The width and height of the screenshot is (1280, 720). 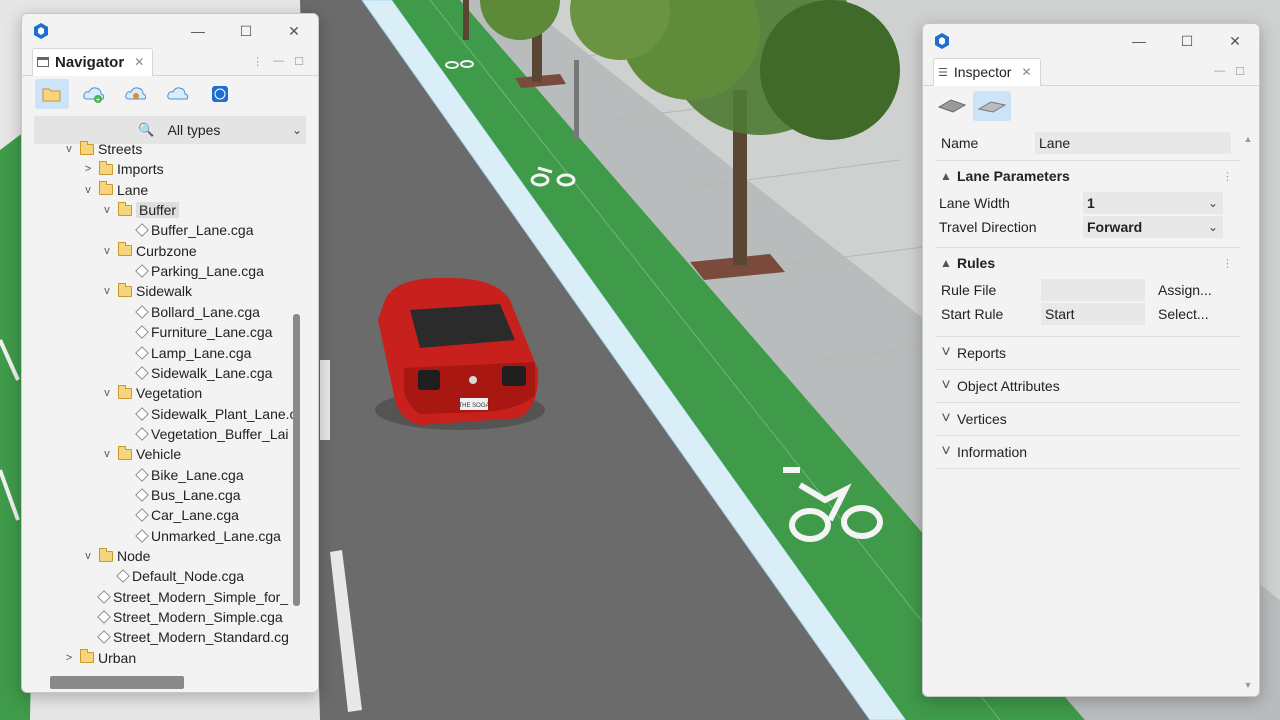 What do you see at coordinates (216, 535) in the screenshot?
I see `tree-item-label: Unmarked_Lane.cga` at bounding box center [216, 535].